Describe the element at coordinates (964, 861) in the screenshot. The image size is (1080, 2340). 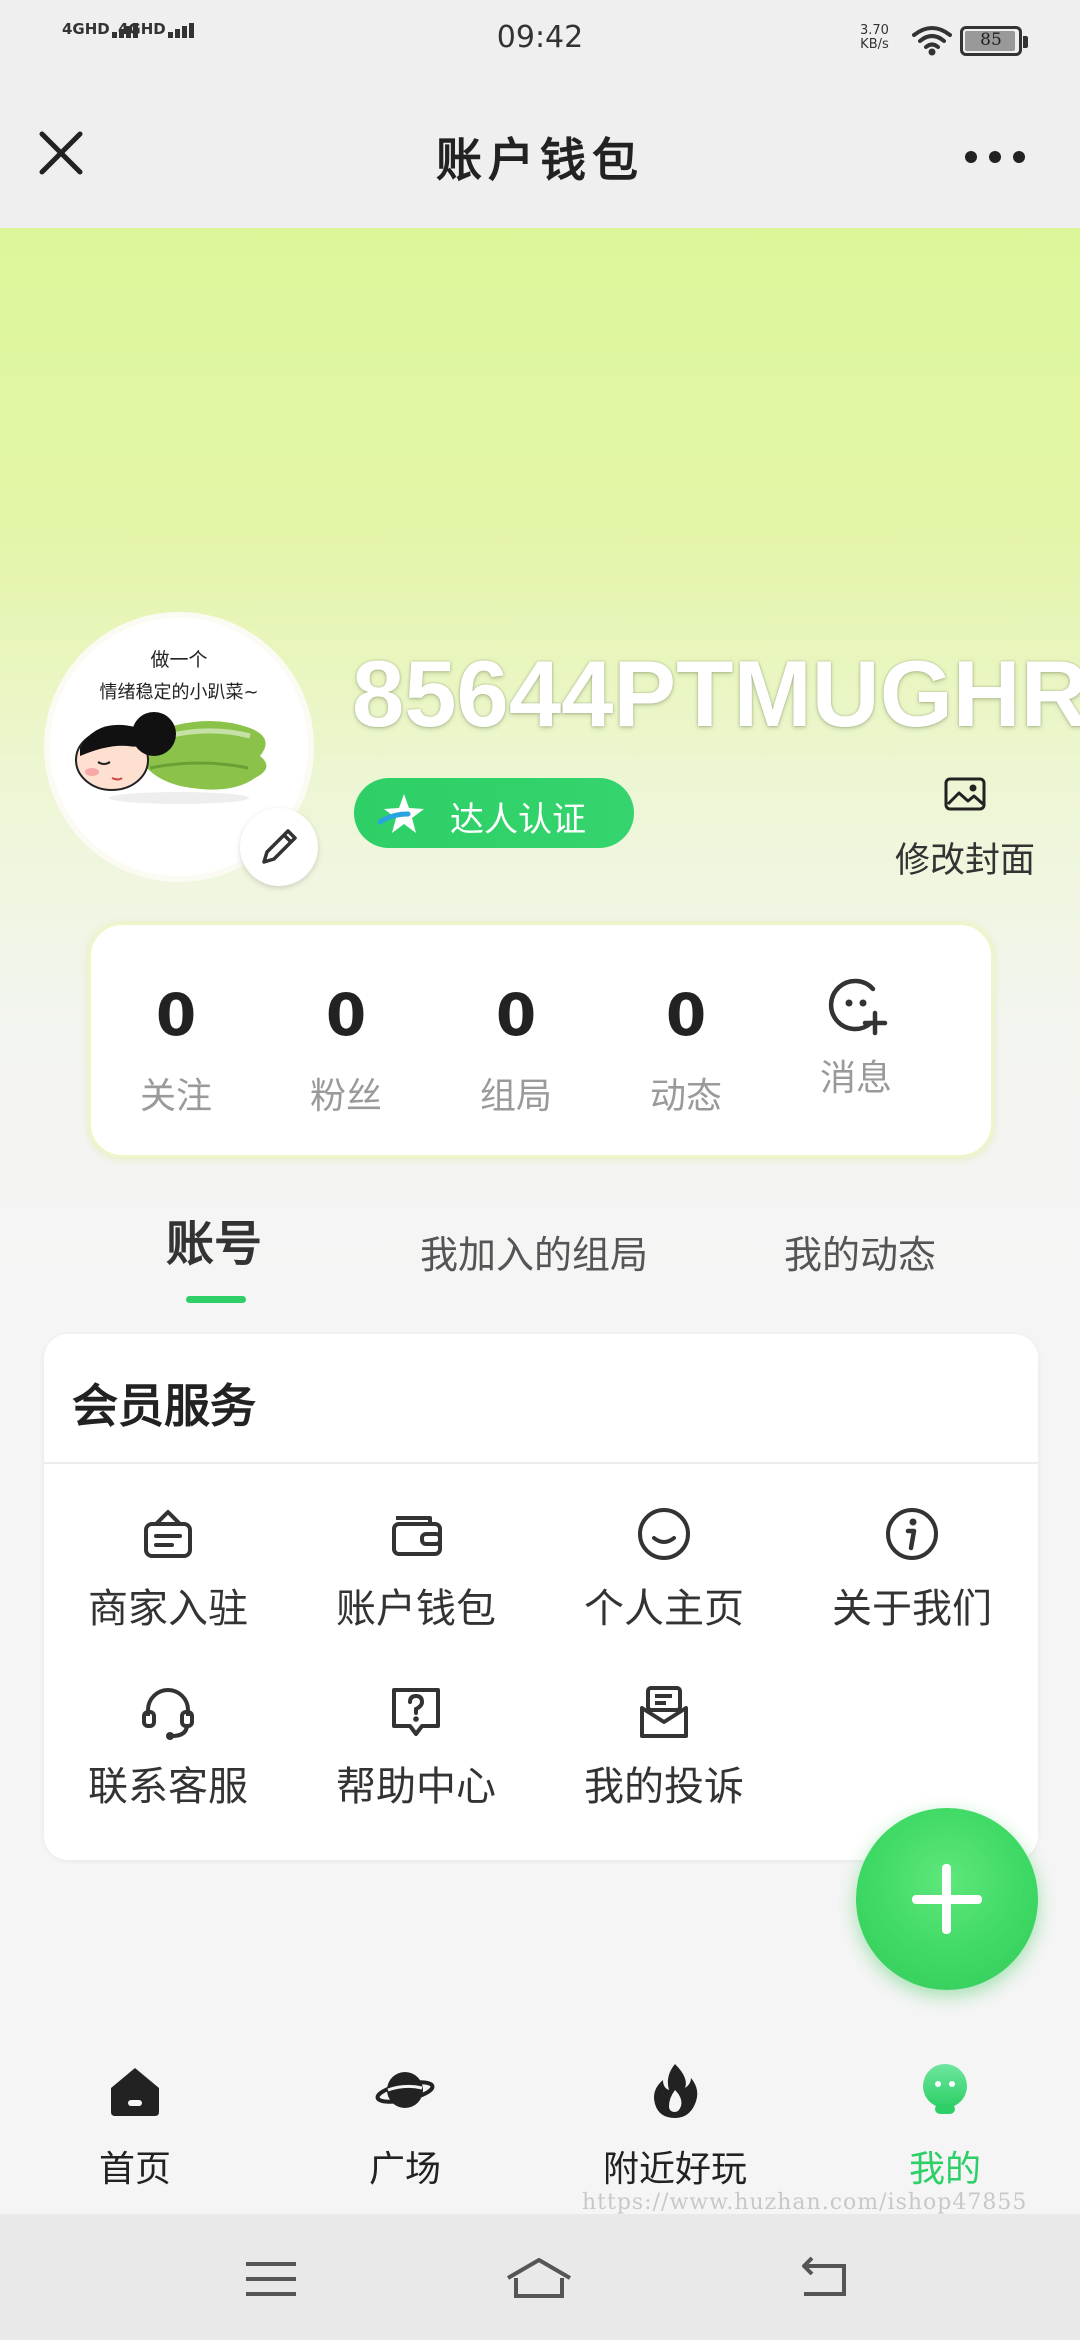
I see `change-cover-label: 修改封面` at that location.